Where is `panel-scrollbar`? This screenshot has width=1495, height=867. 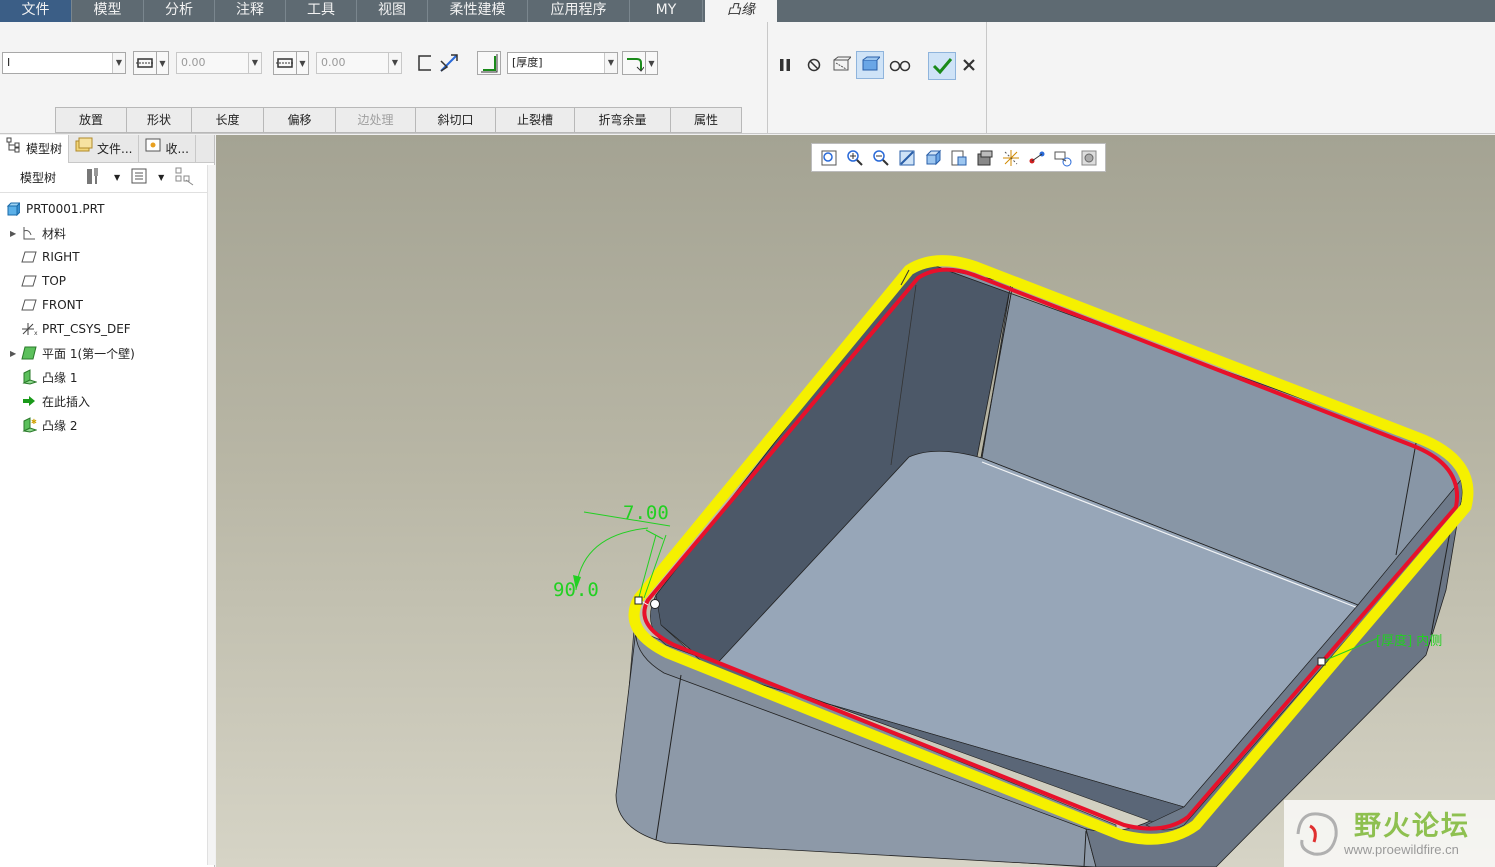 panel-scrollbar is located at coordinates (211, 515).